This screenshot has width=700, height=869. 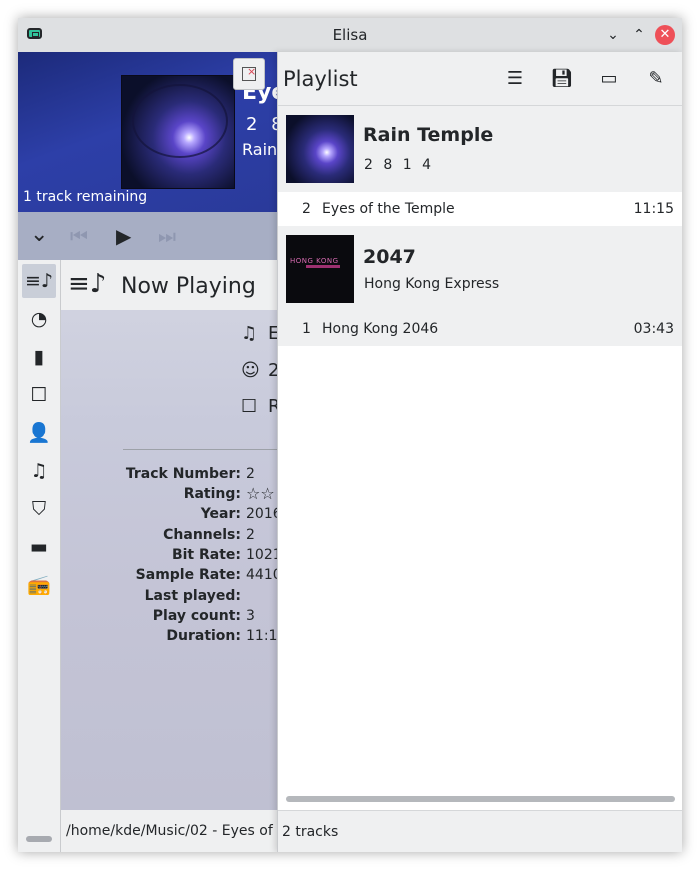 I want to click on playlist-track-row: 1 Hong Kong 2046 03:43, so click(x=480, y=329).